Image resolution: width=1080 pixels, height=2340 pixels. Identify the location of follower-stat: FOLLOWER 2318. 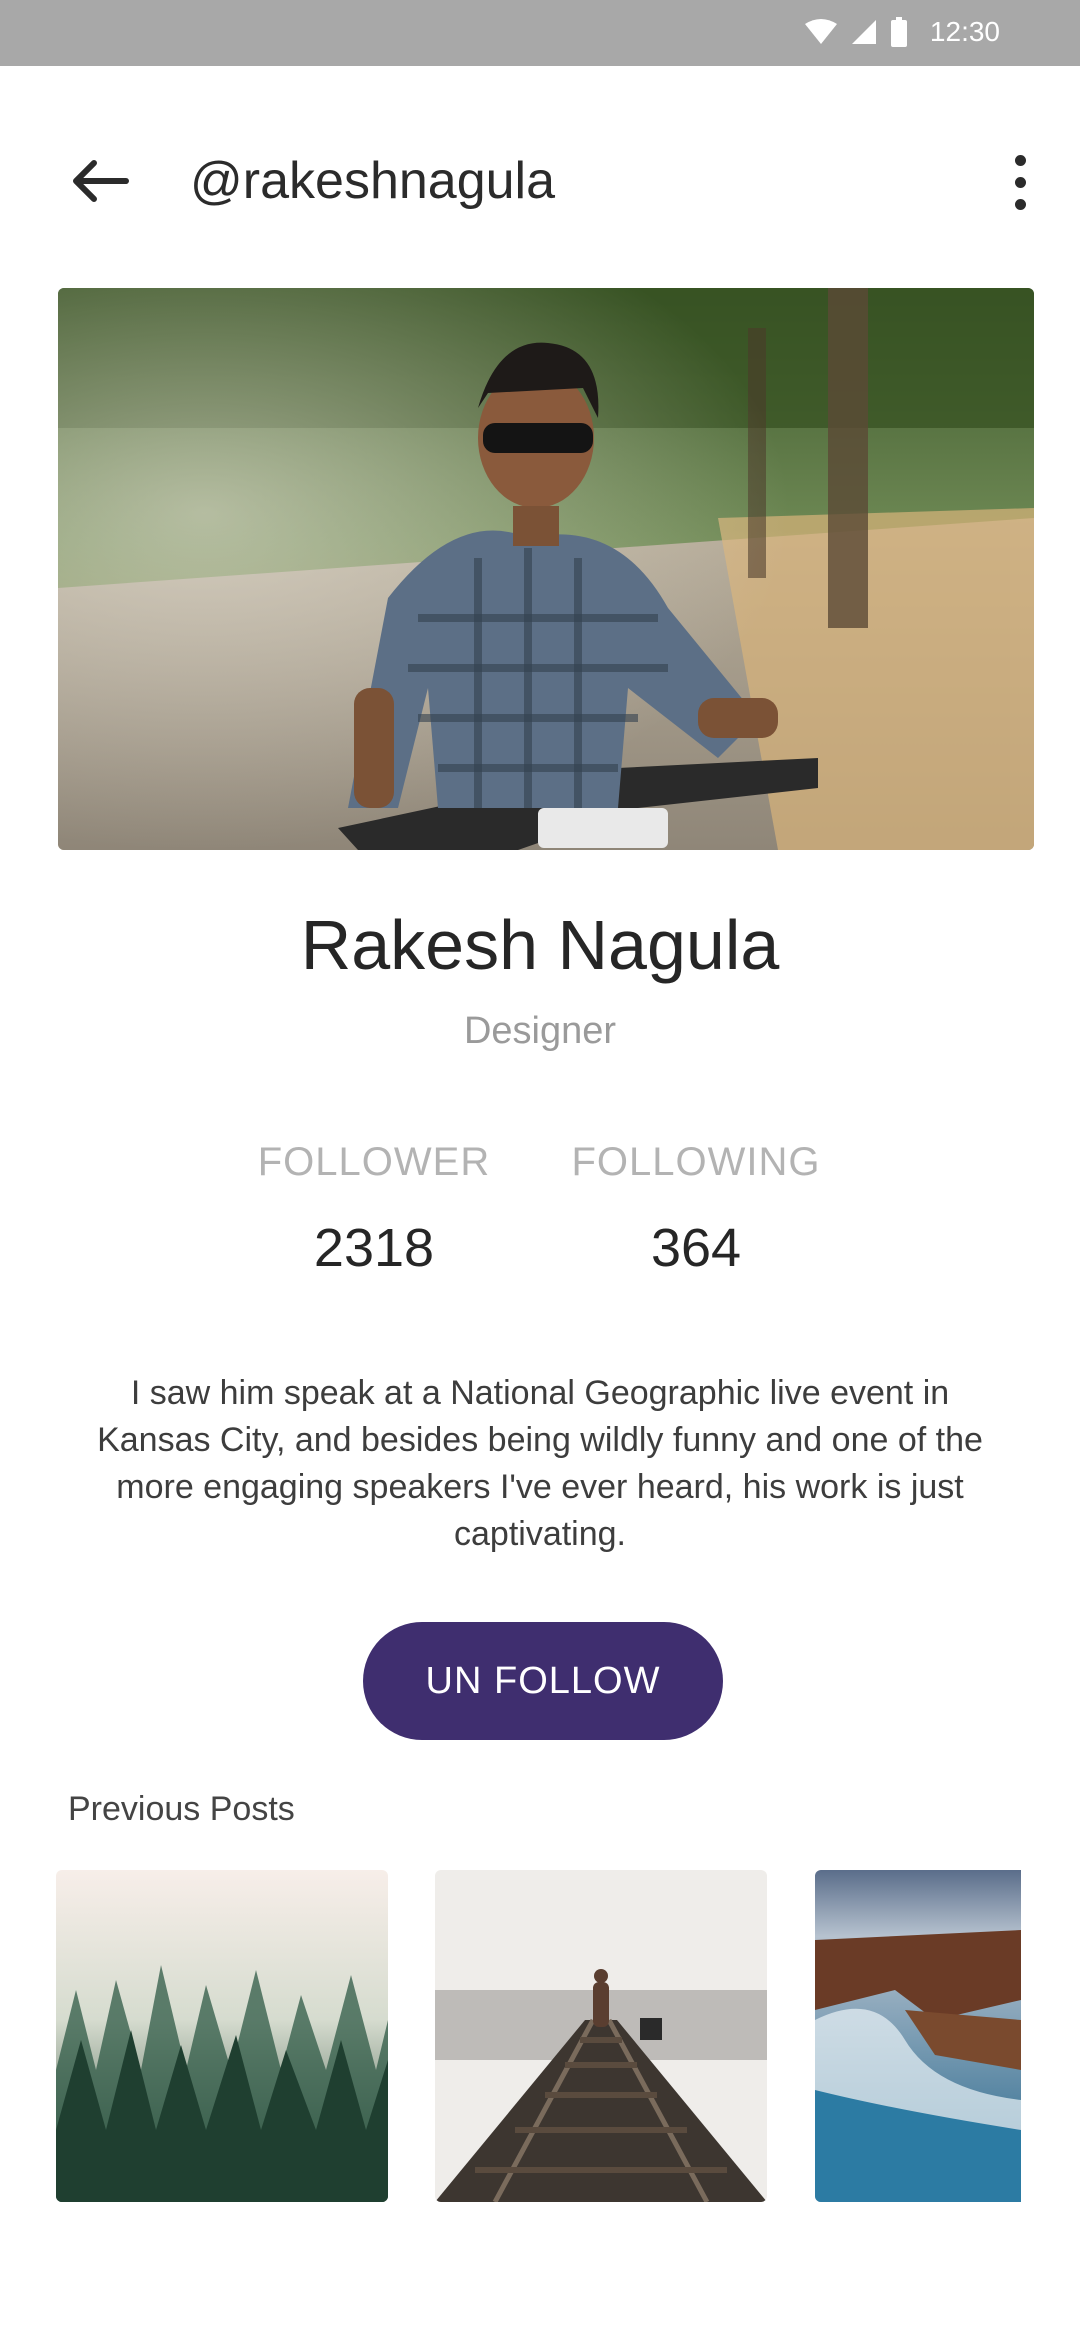
(374, 1209).